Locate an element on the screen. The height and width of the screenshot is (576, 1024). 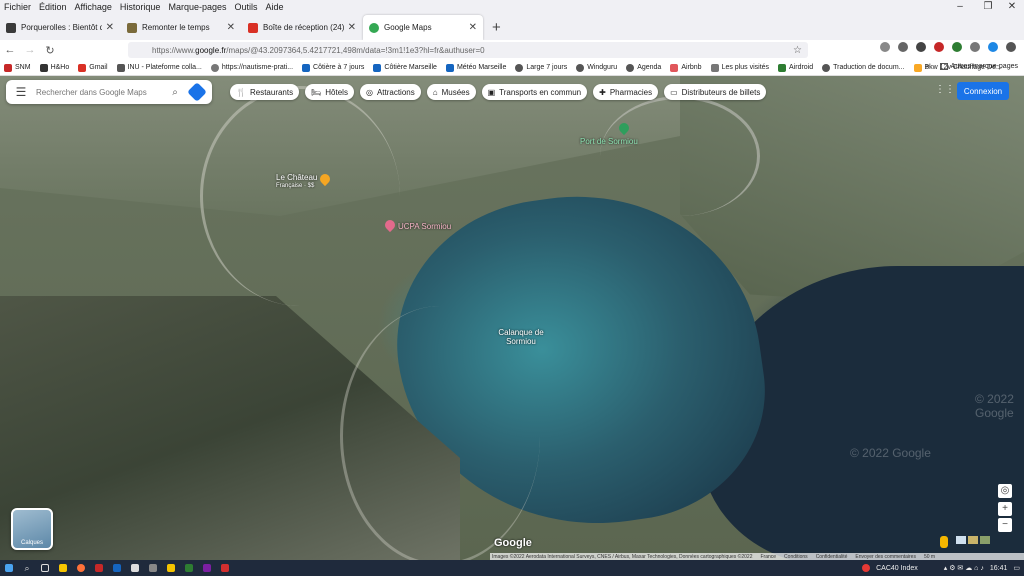
tab-google-maps: Google Maps ✕ is located at coordinates (423, 27).